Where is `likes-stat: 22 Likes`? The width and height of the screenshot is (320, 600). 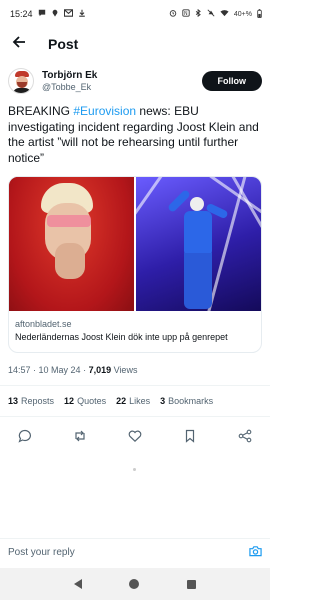
likes-stat: 22 Likes is located at coordinates (133, 401).